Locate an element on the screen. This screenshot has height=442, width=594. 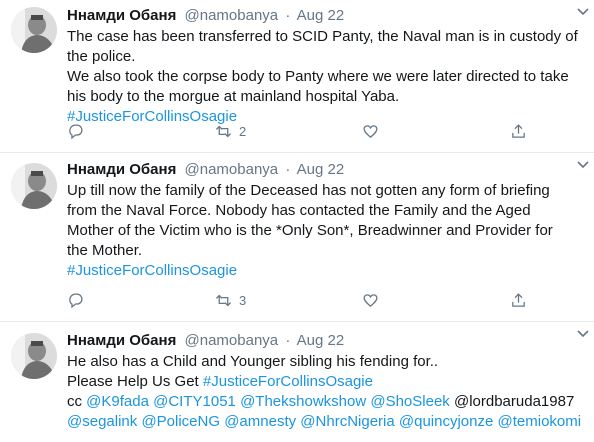
mention-link: @temiokomi is located at coordinates (540, 421).